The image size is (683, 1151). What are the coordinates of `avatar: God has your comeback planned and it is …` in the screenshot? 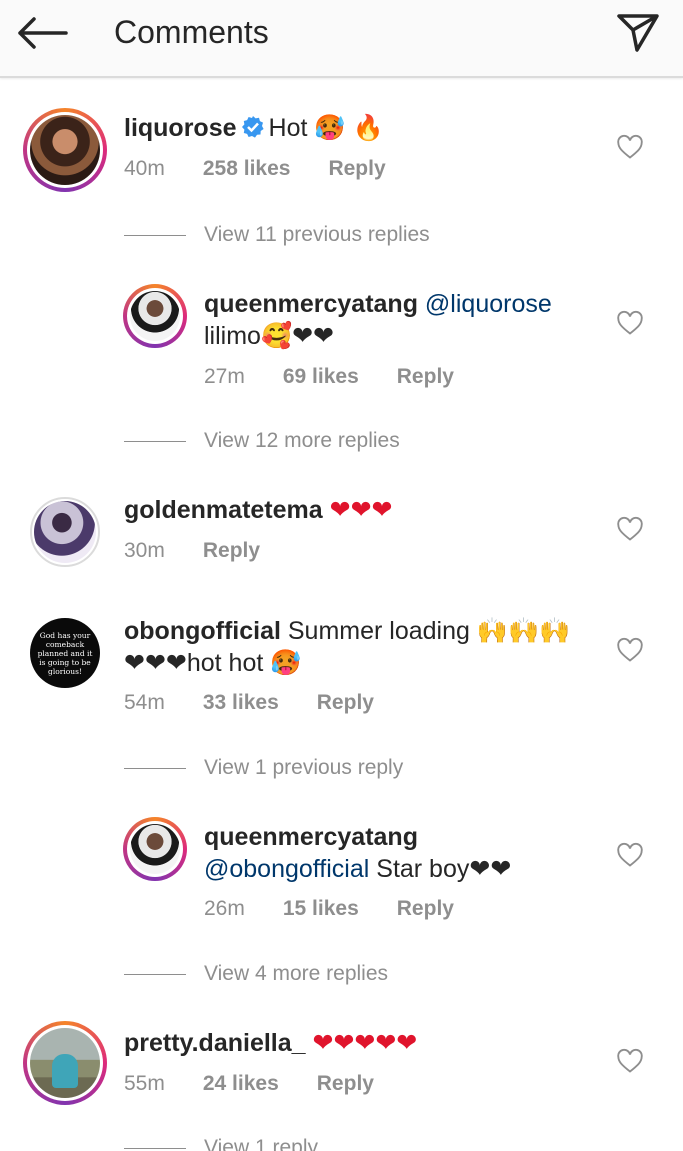 It's located at (65, 653).